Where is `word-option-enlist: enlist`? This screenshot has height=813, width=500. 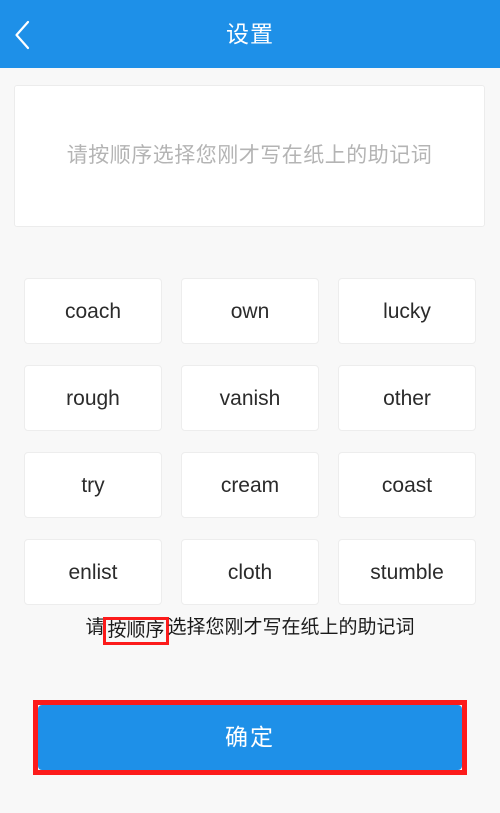
word-option-enlist: enlist is located at coordinates (93, 572).